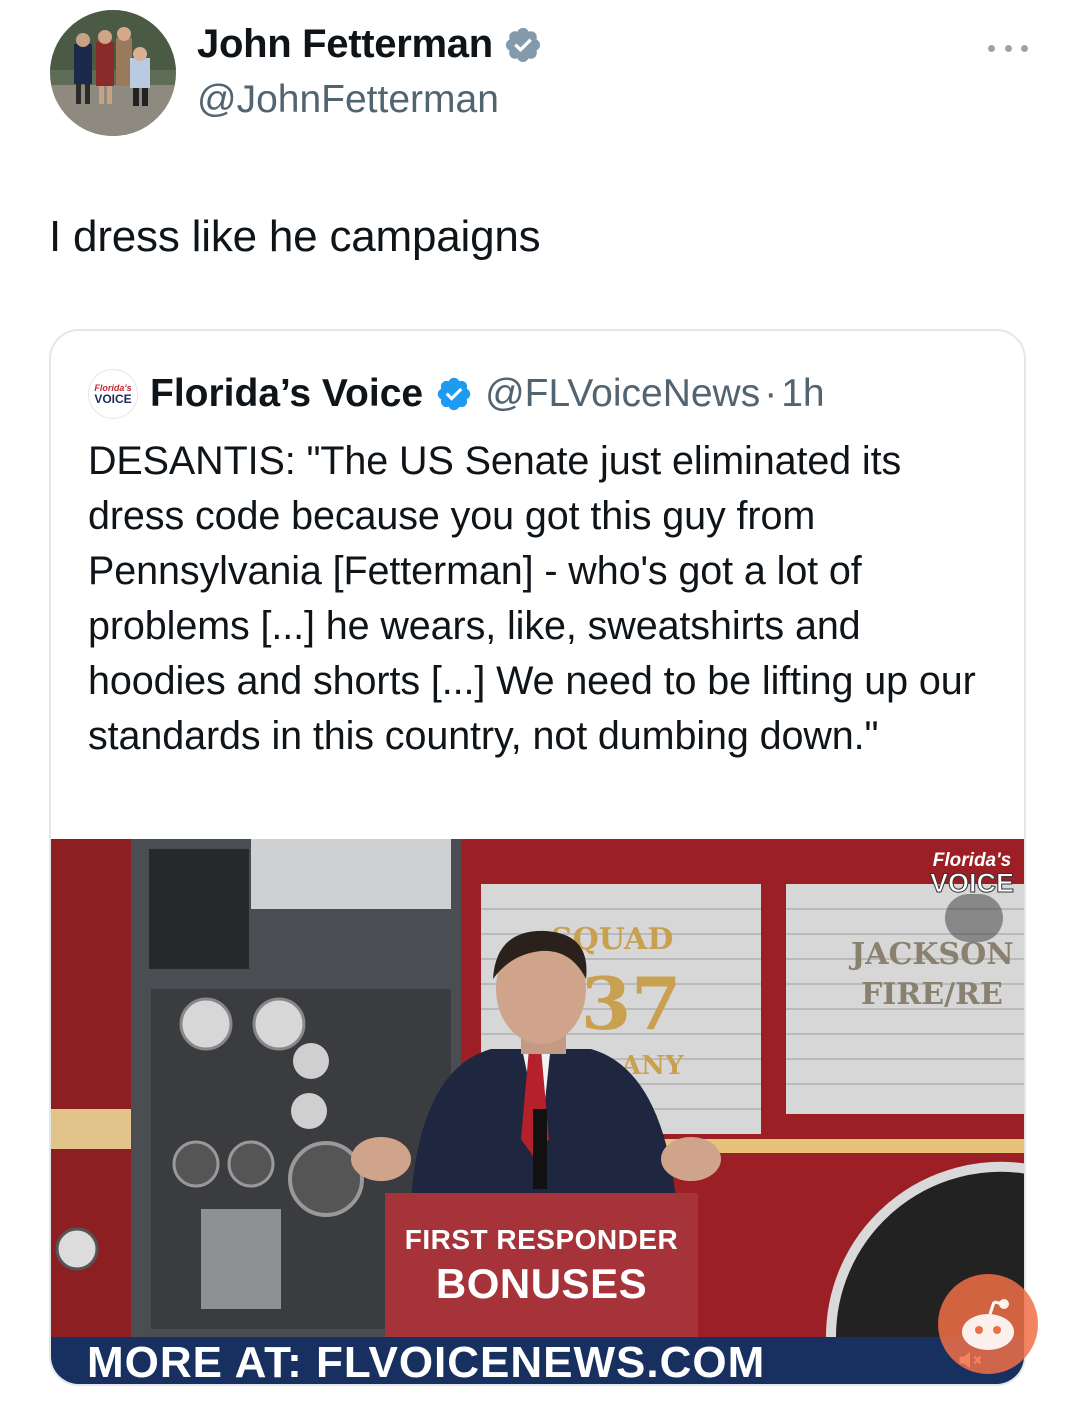 Image resolution: width=1078 pixels, height=1410 pixels. Describe the element at coordinates (537, 1360) in the screenshot. I see `video-banner: MORE AT: FLVOICENEWS.COM` at that location.